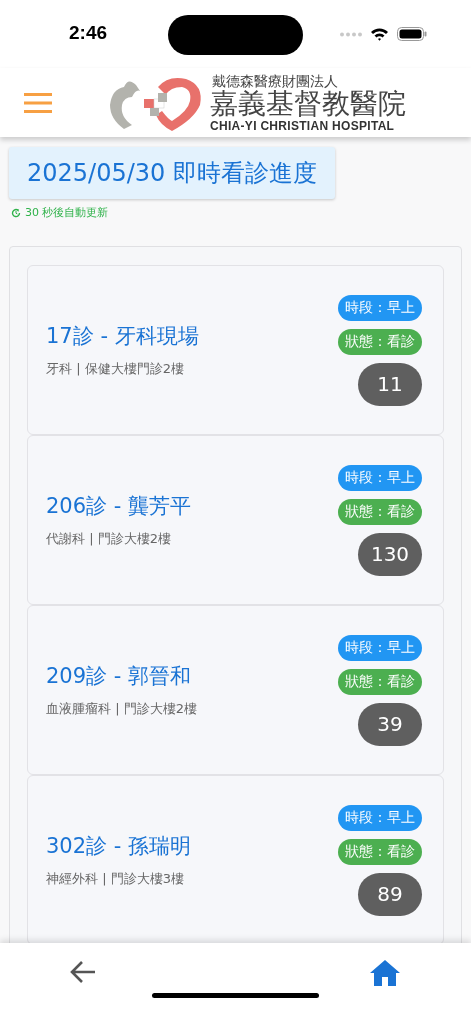 The height and width of the screenshot is (1024, 471). Describe the element at coordinates (351, 34) in the screenshot. I see `signal-icon` at that location.